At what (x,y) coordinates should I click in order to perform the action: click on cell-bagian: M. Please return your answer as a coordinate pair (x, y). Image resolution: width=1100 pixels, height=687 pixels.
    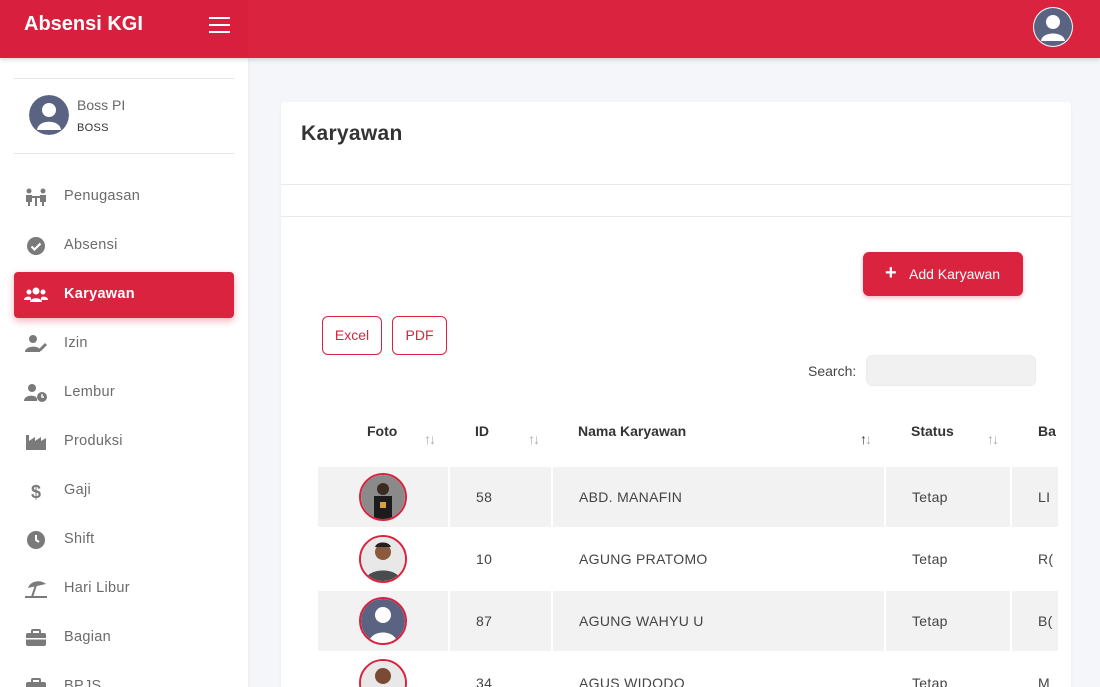
    Looking at the image, I should click on (1044, 681).